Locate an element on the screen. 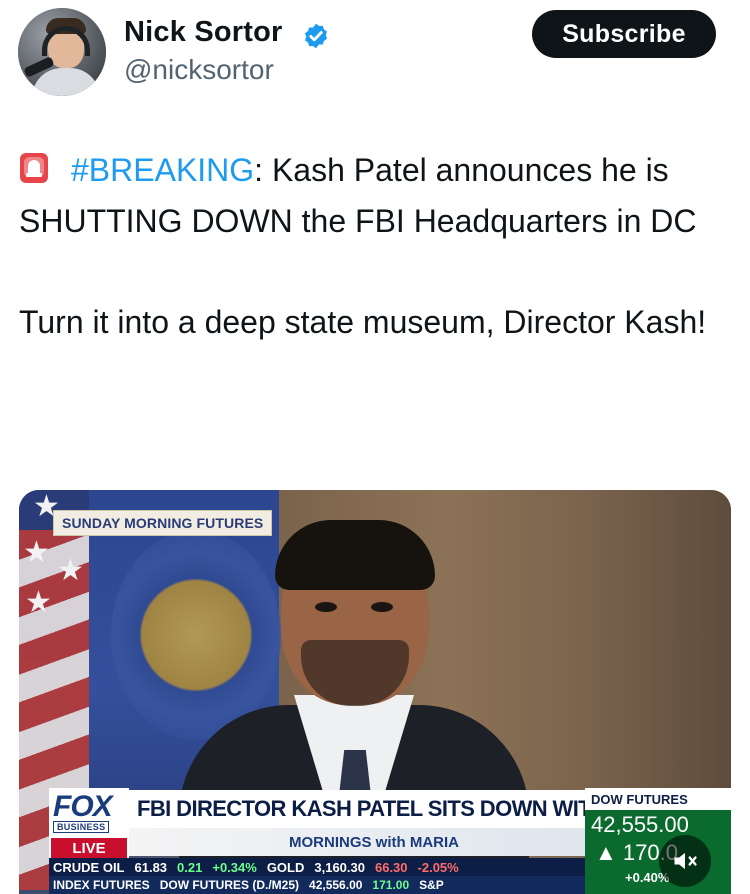 The height and width of the screenshot is (894, 750). mute-button is located at coordinates (685, 861).